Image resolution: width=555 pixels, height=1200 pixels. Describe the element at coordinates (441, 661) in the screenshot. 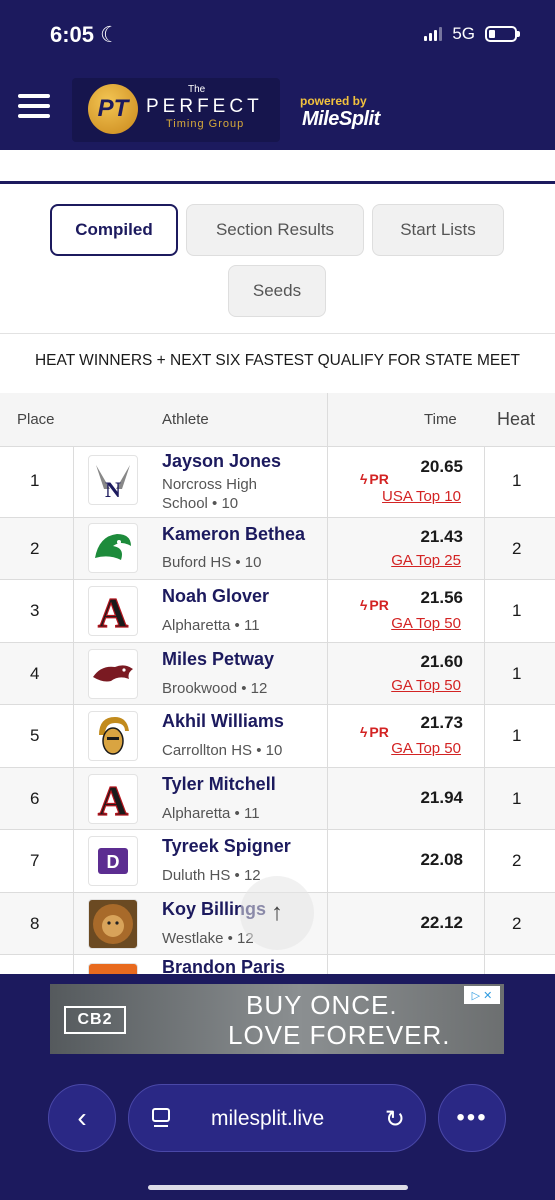

I see `time: 21.60` at that location.